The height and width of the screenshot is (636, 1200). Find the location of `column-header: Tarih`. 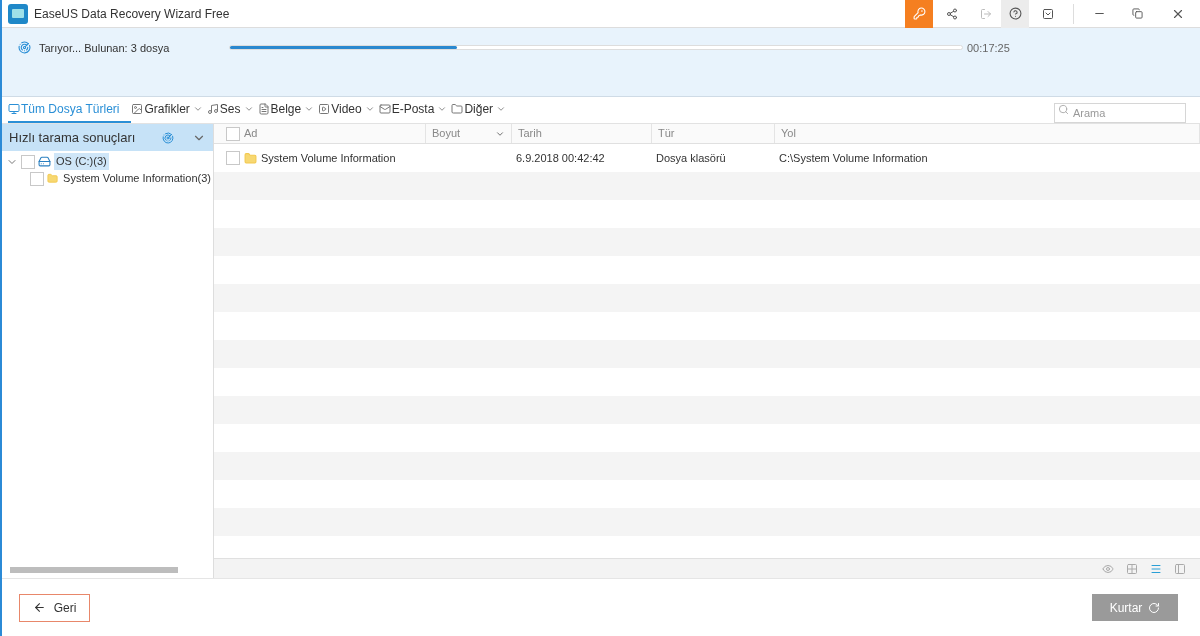

column-header: Tarih is located at coordinates (581, 133).